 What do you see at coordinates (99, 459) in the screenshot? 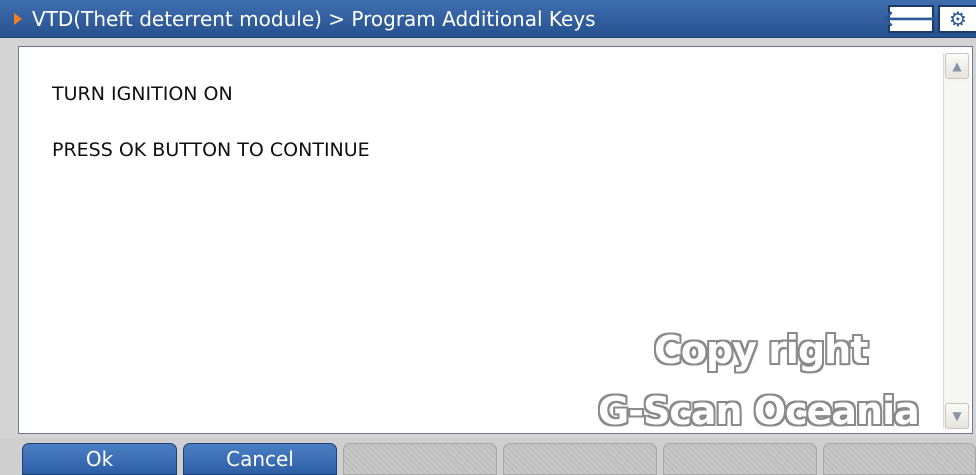
I see `ok-button: Ok` at bounding box center [99, 459].